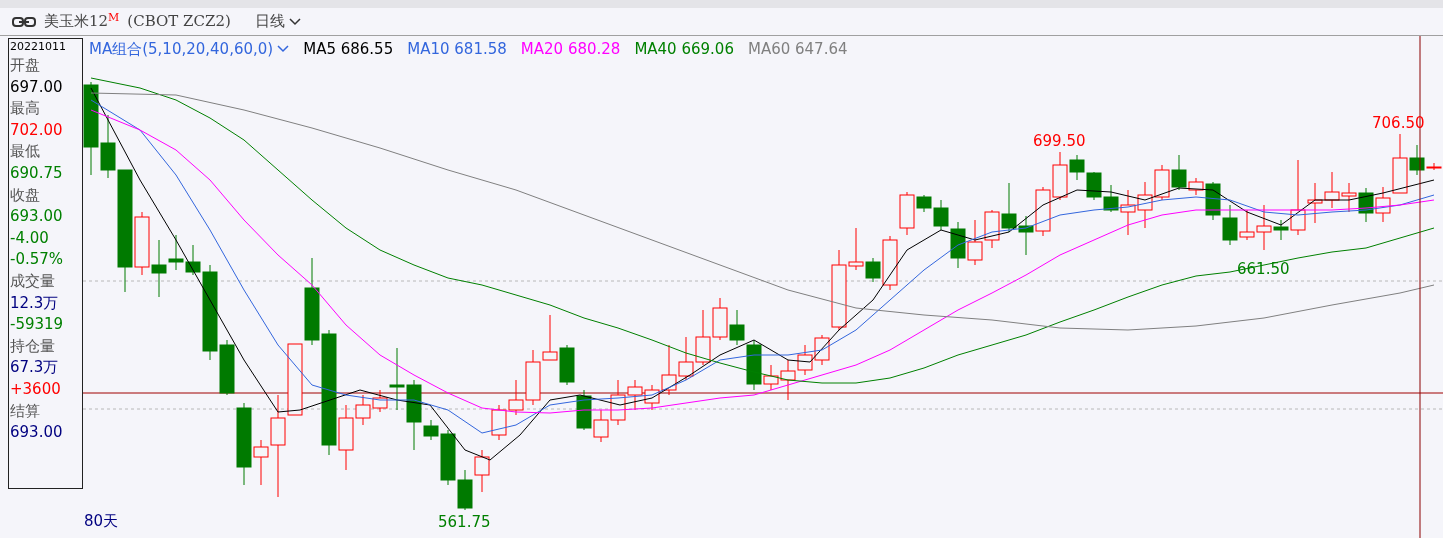 The height and width of the screenshot is (538, 1443). What do you see at coordinates (37, 325) in the screenshot?
I see `field-value: -59319` at bounding box center [37, 325].